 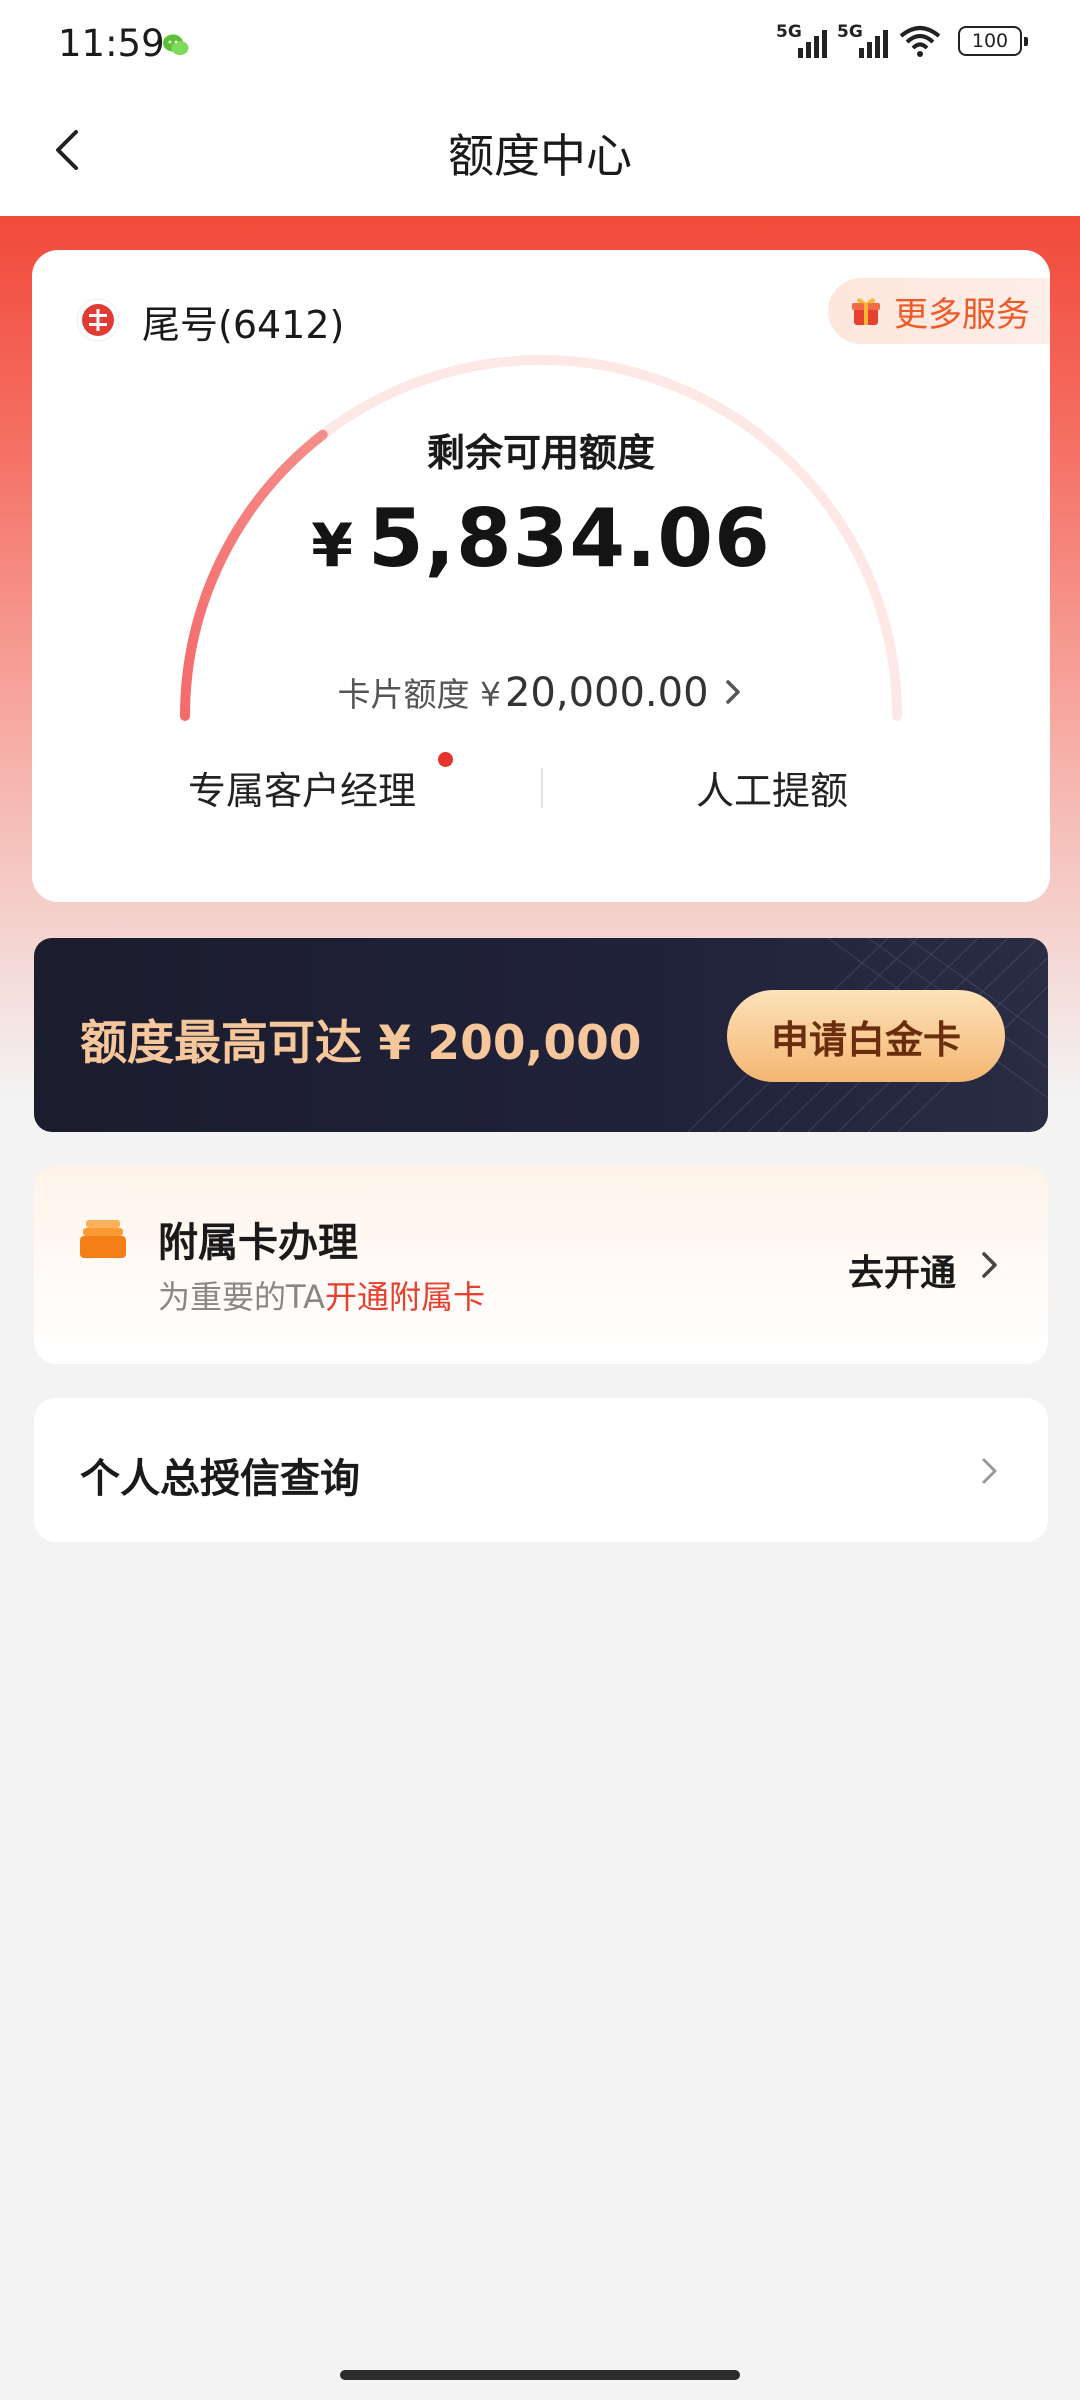 I want to click on bank-logo, so click(x=98, y=320).